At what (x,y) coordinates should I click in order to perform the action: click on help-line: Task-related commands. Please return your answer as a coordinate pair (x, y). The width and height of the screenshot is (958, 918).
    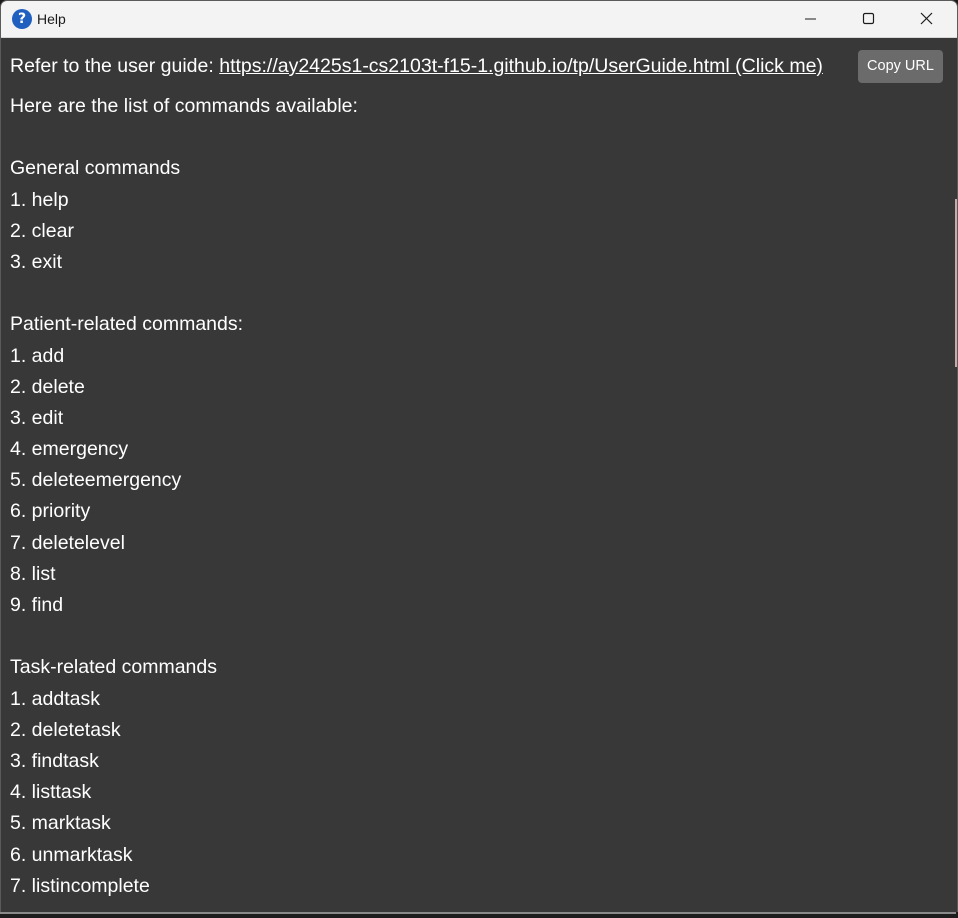
    Looking at the image, I should click on (113, 667).